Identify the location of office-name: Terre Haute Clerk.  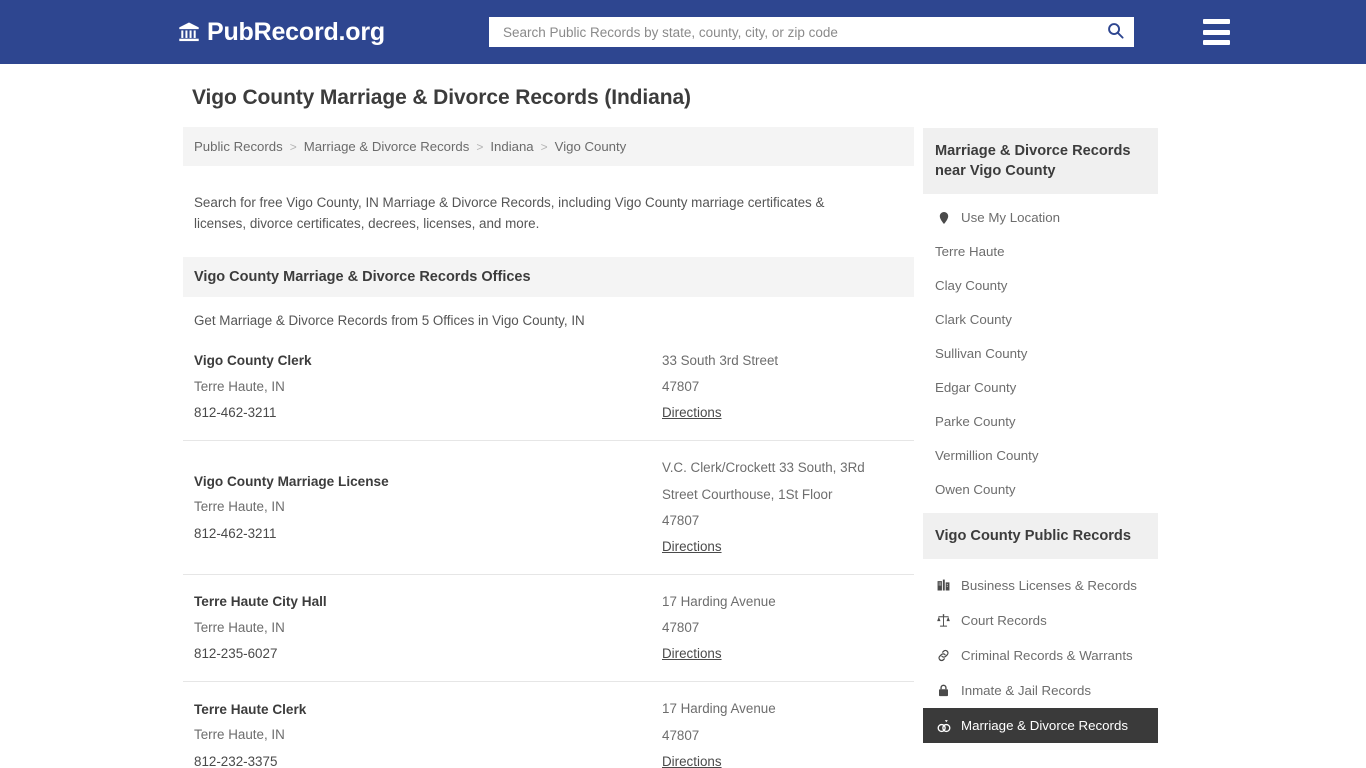
(250, 709).